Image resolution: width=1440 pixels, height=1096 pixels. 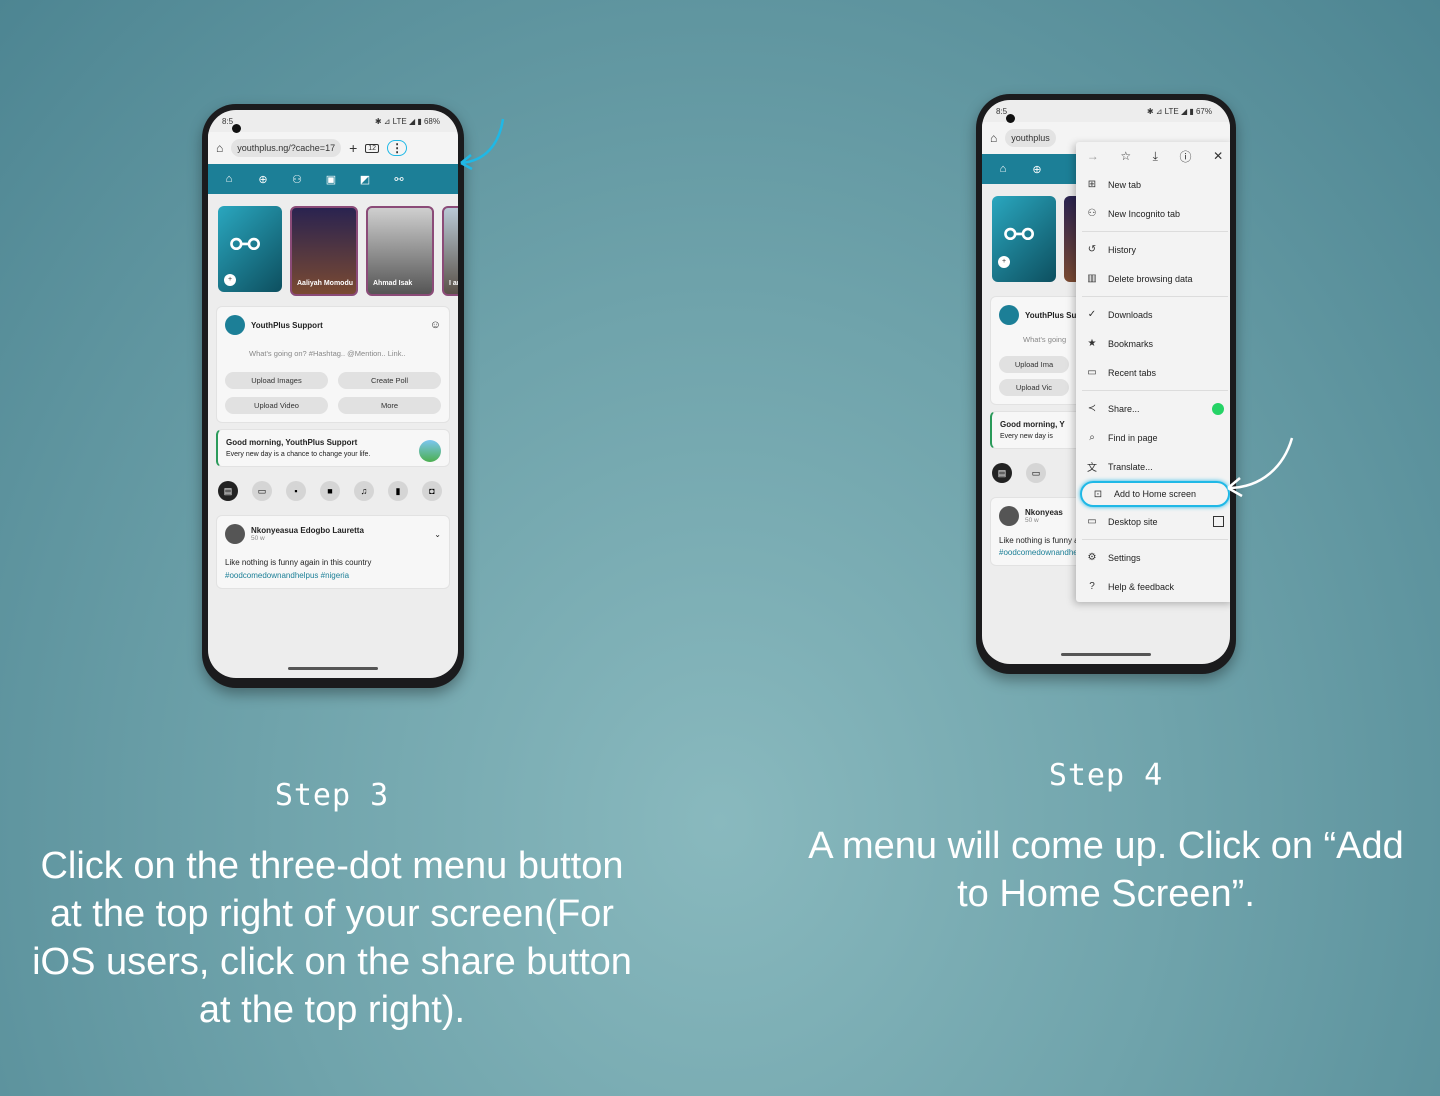 I want to click on download-check-icon: ✓, so click(x=1092, y=314).